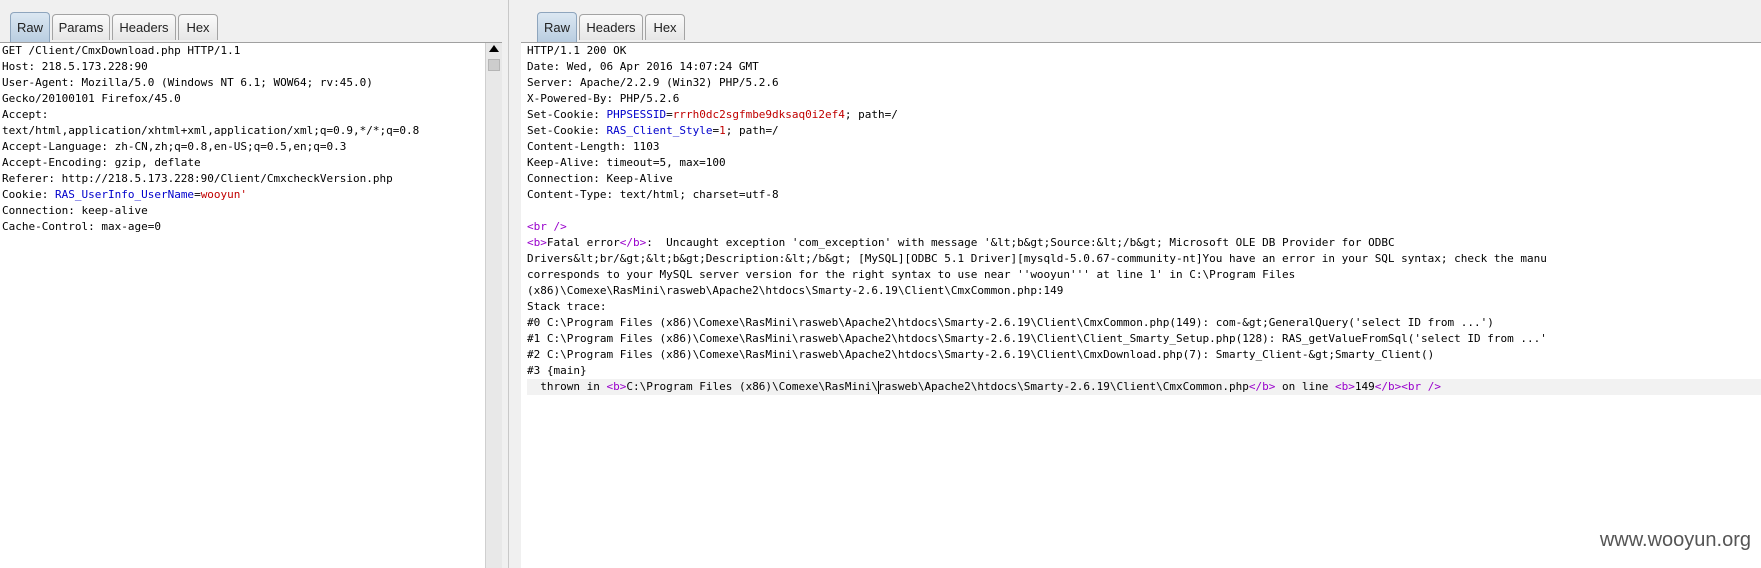 Image resolution: width=1761 pixels, height=568 pixels. I want to click on set-cookie-name: PHPSESSID, so click(636, 114).